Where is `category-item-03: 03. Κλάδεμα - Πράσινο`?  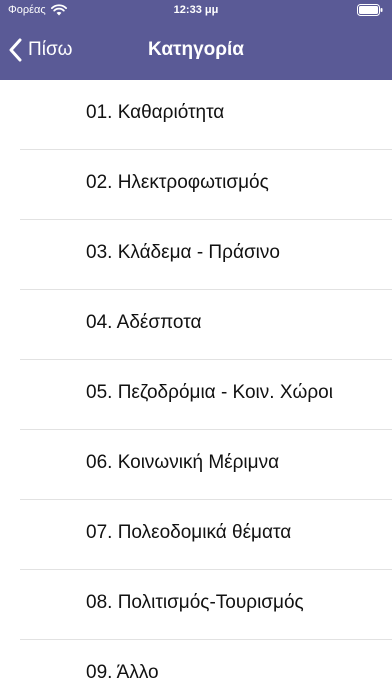
category-item-03: 03. Κλάδεμα - Πράσινο is located at coordinates (206, 255).